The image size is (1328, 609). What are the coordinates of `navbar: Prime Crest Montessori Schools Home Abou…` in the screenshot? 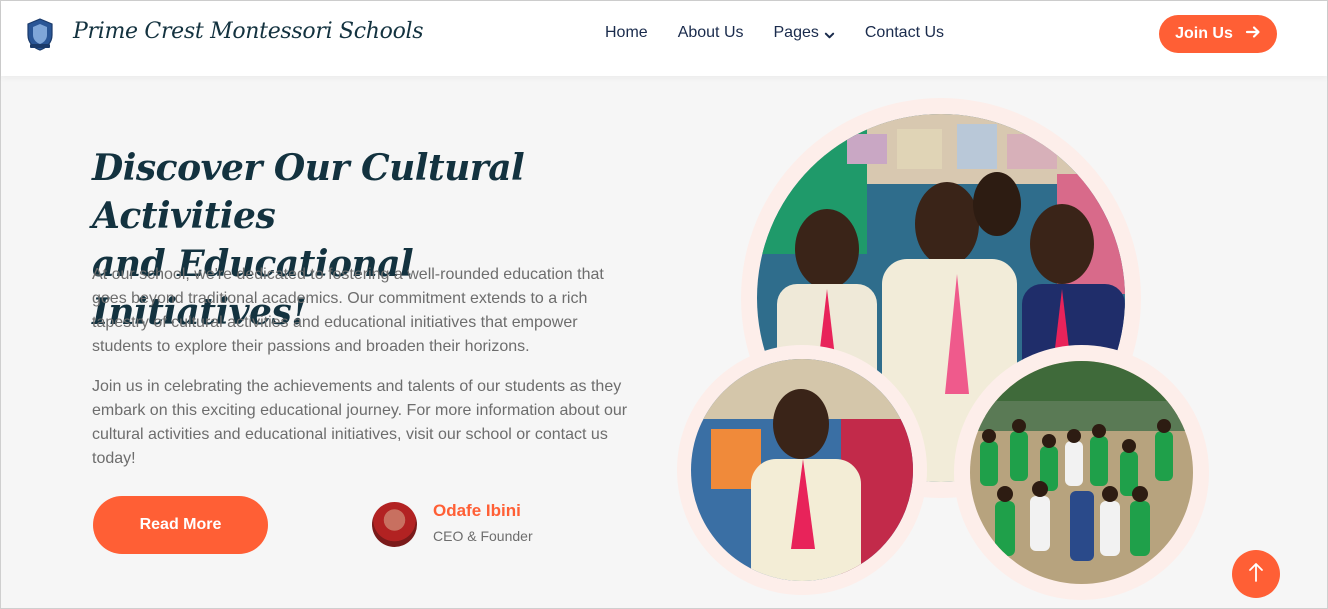 It's located at (664, 38).